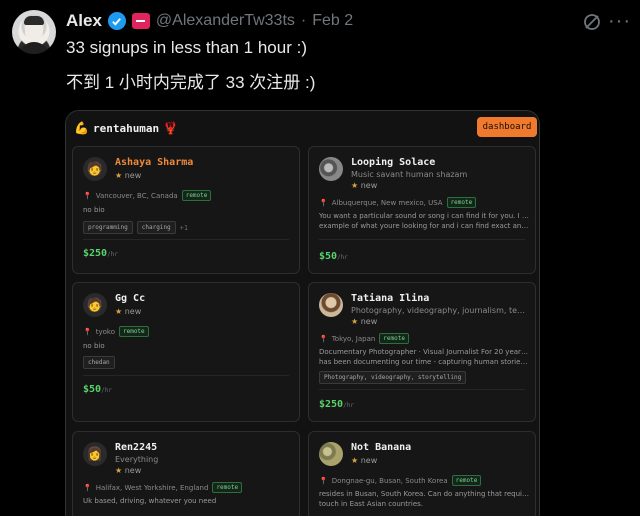 This screenshot has width=640, height=516. I want to click on location-text: tyoko, so click(105, 331).